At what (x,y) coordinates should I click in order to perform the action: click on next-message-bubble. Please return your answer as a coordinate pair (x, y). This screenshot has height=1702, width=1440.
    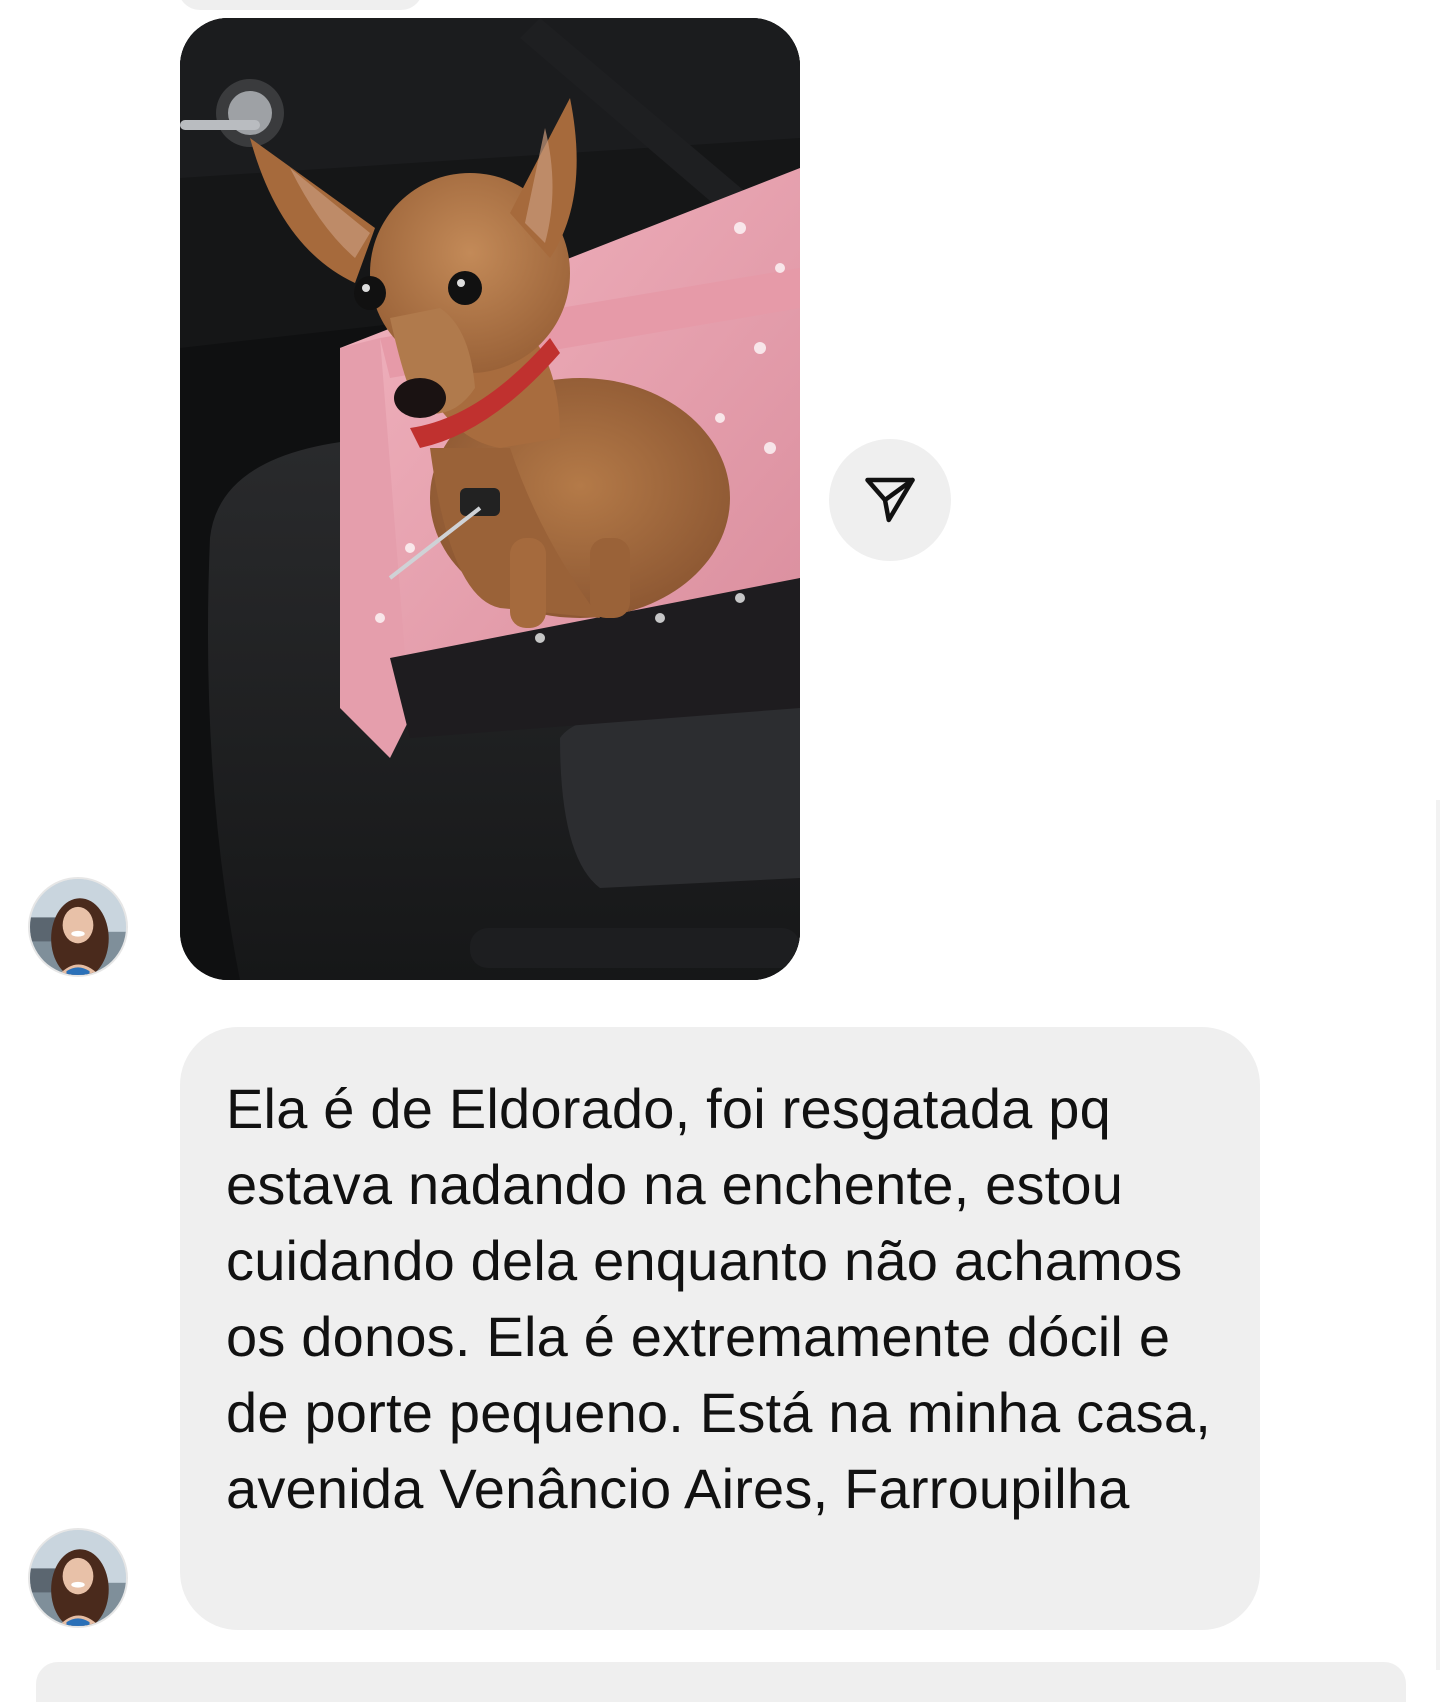
    Looking at the image, I should click on (721, 1682).